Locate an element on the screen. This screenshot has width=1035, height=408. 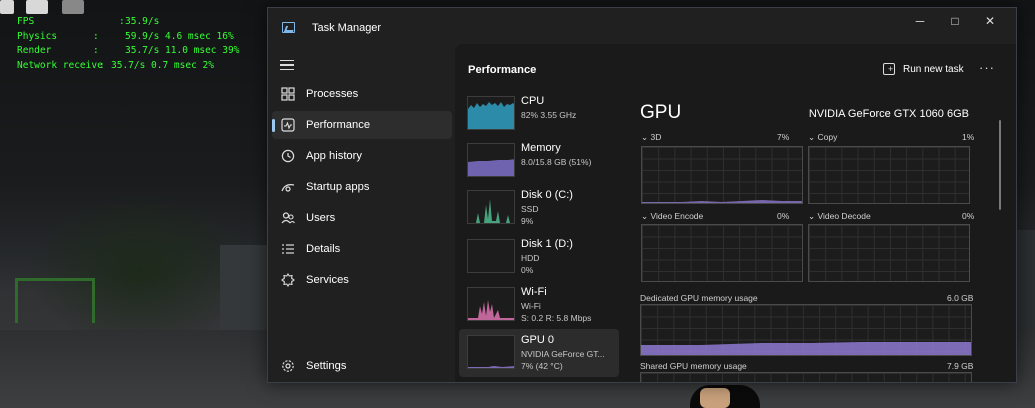
stat-label: FPS is located at coordinates (26, 21).